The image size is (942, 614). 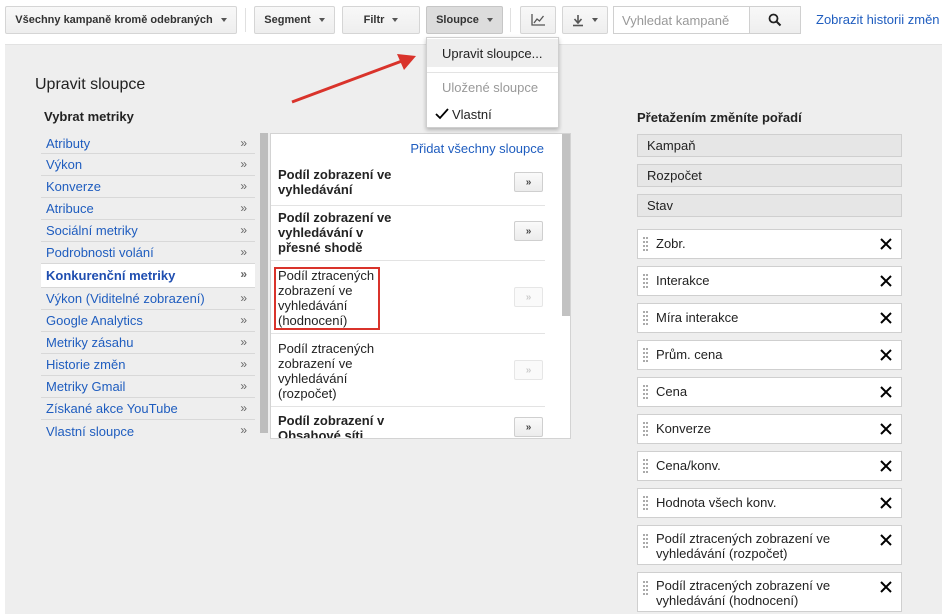 I want to click on menu-item-custom-label: Vlastní, so click(x=472, y=114).